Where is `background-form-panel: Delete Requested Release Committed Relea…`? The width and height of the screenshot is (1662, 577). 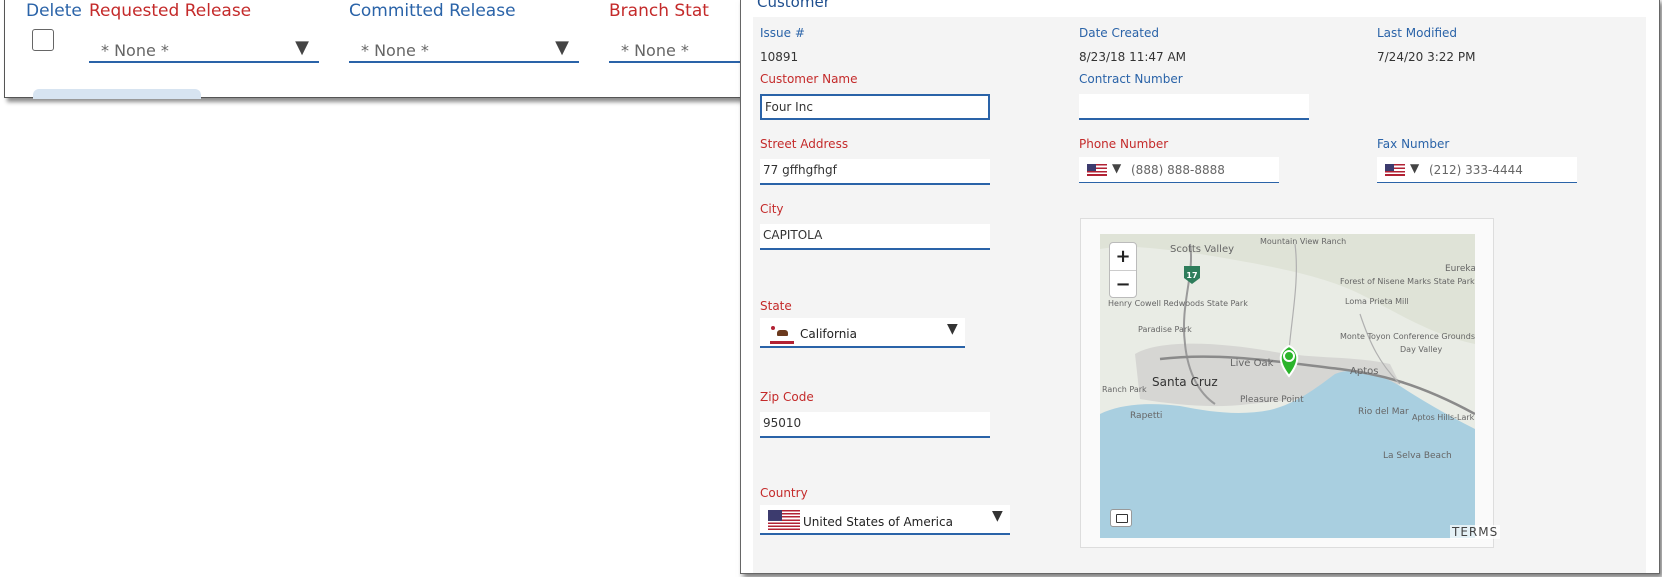
background-form-panel: Delete Requested Release Committed Relea… is located at coordinates (385, 49).